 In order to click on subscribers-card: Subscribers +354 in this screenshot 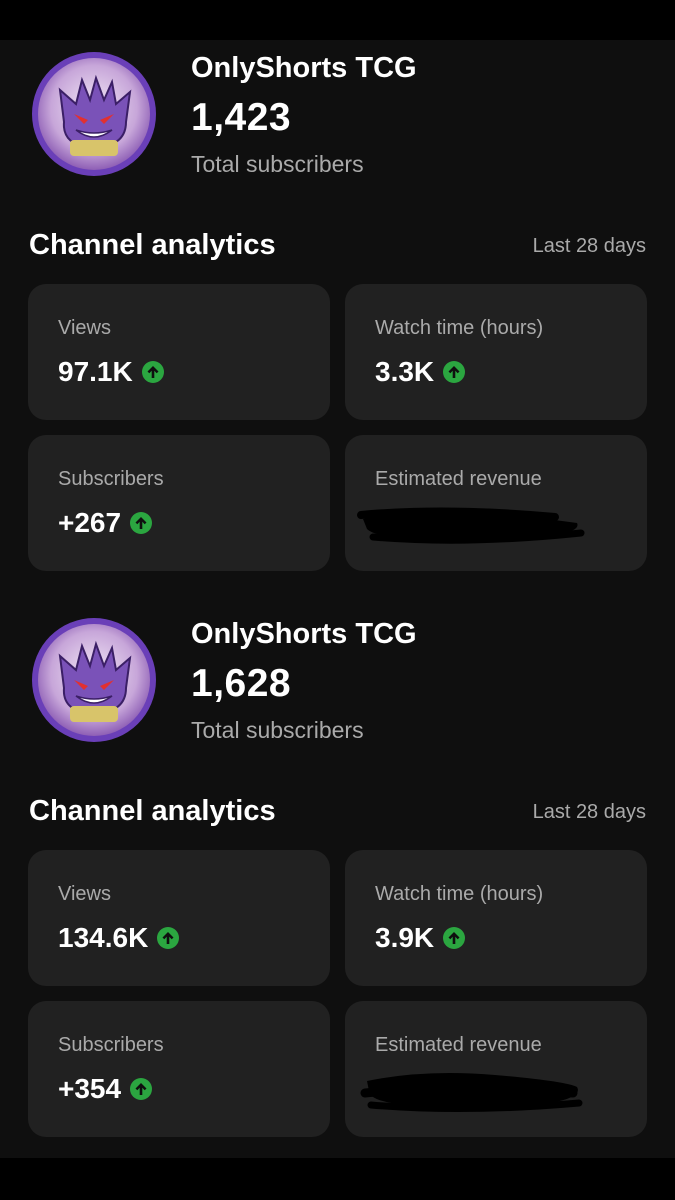, I will do `click(179, 1069)`.